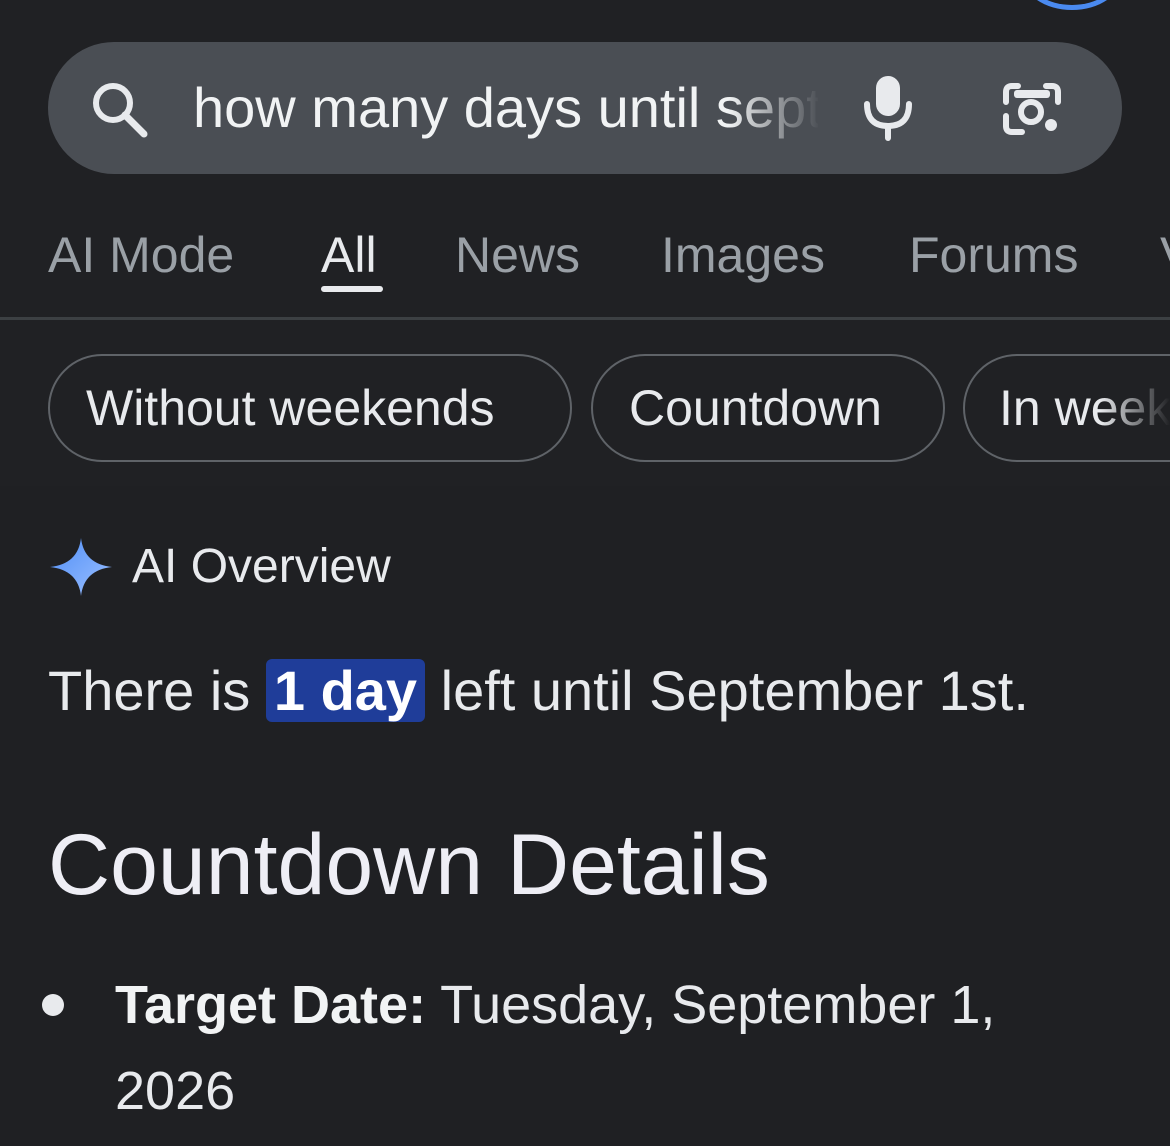 The width and height of the screenshot is (1170, 1146). I want to click on search-text-fade, so click(774, 108).